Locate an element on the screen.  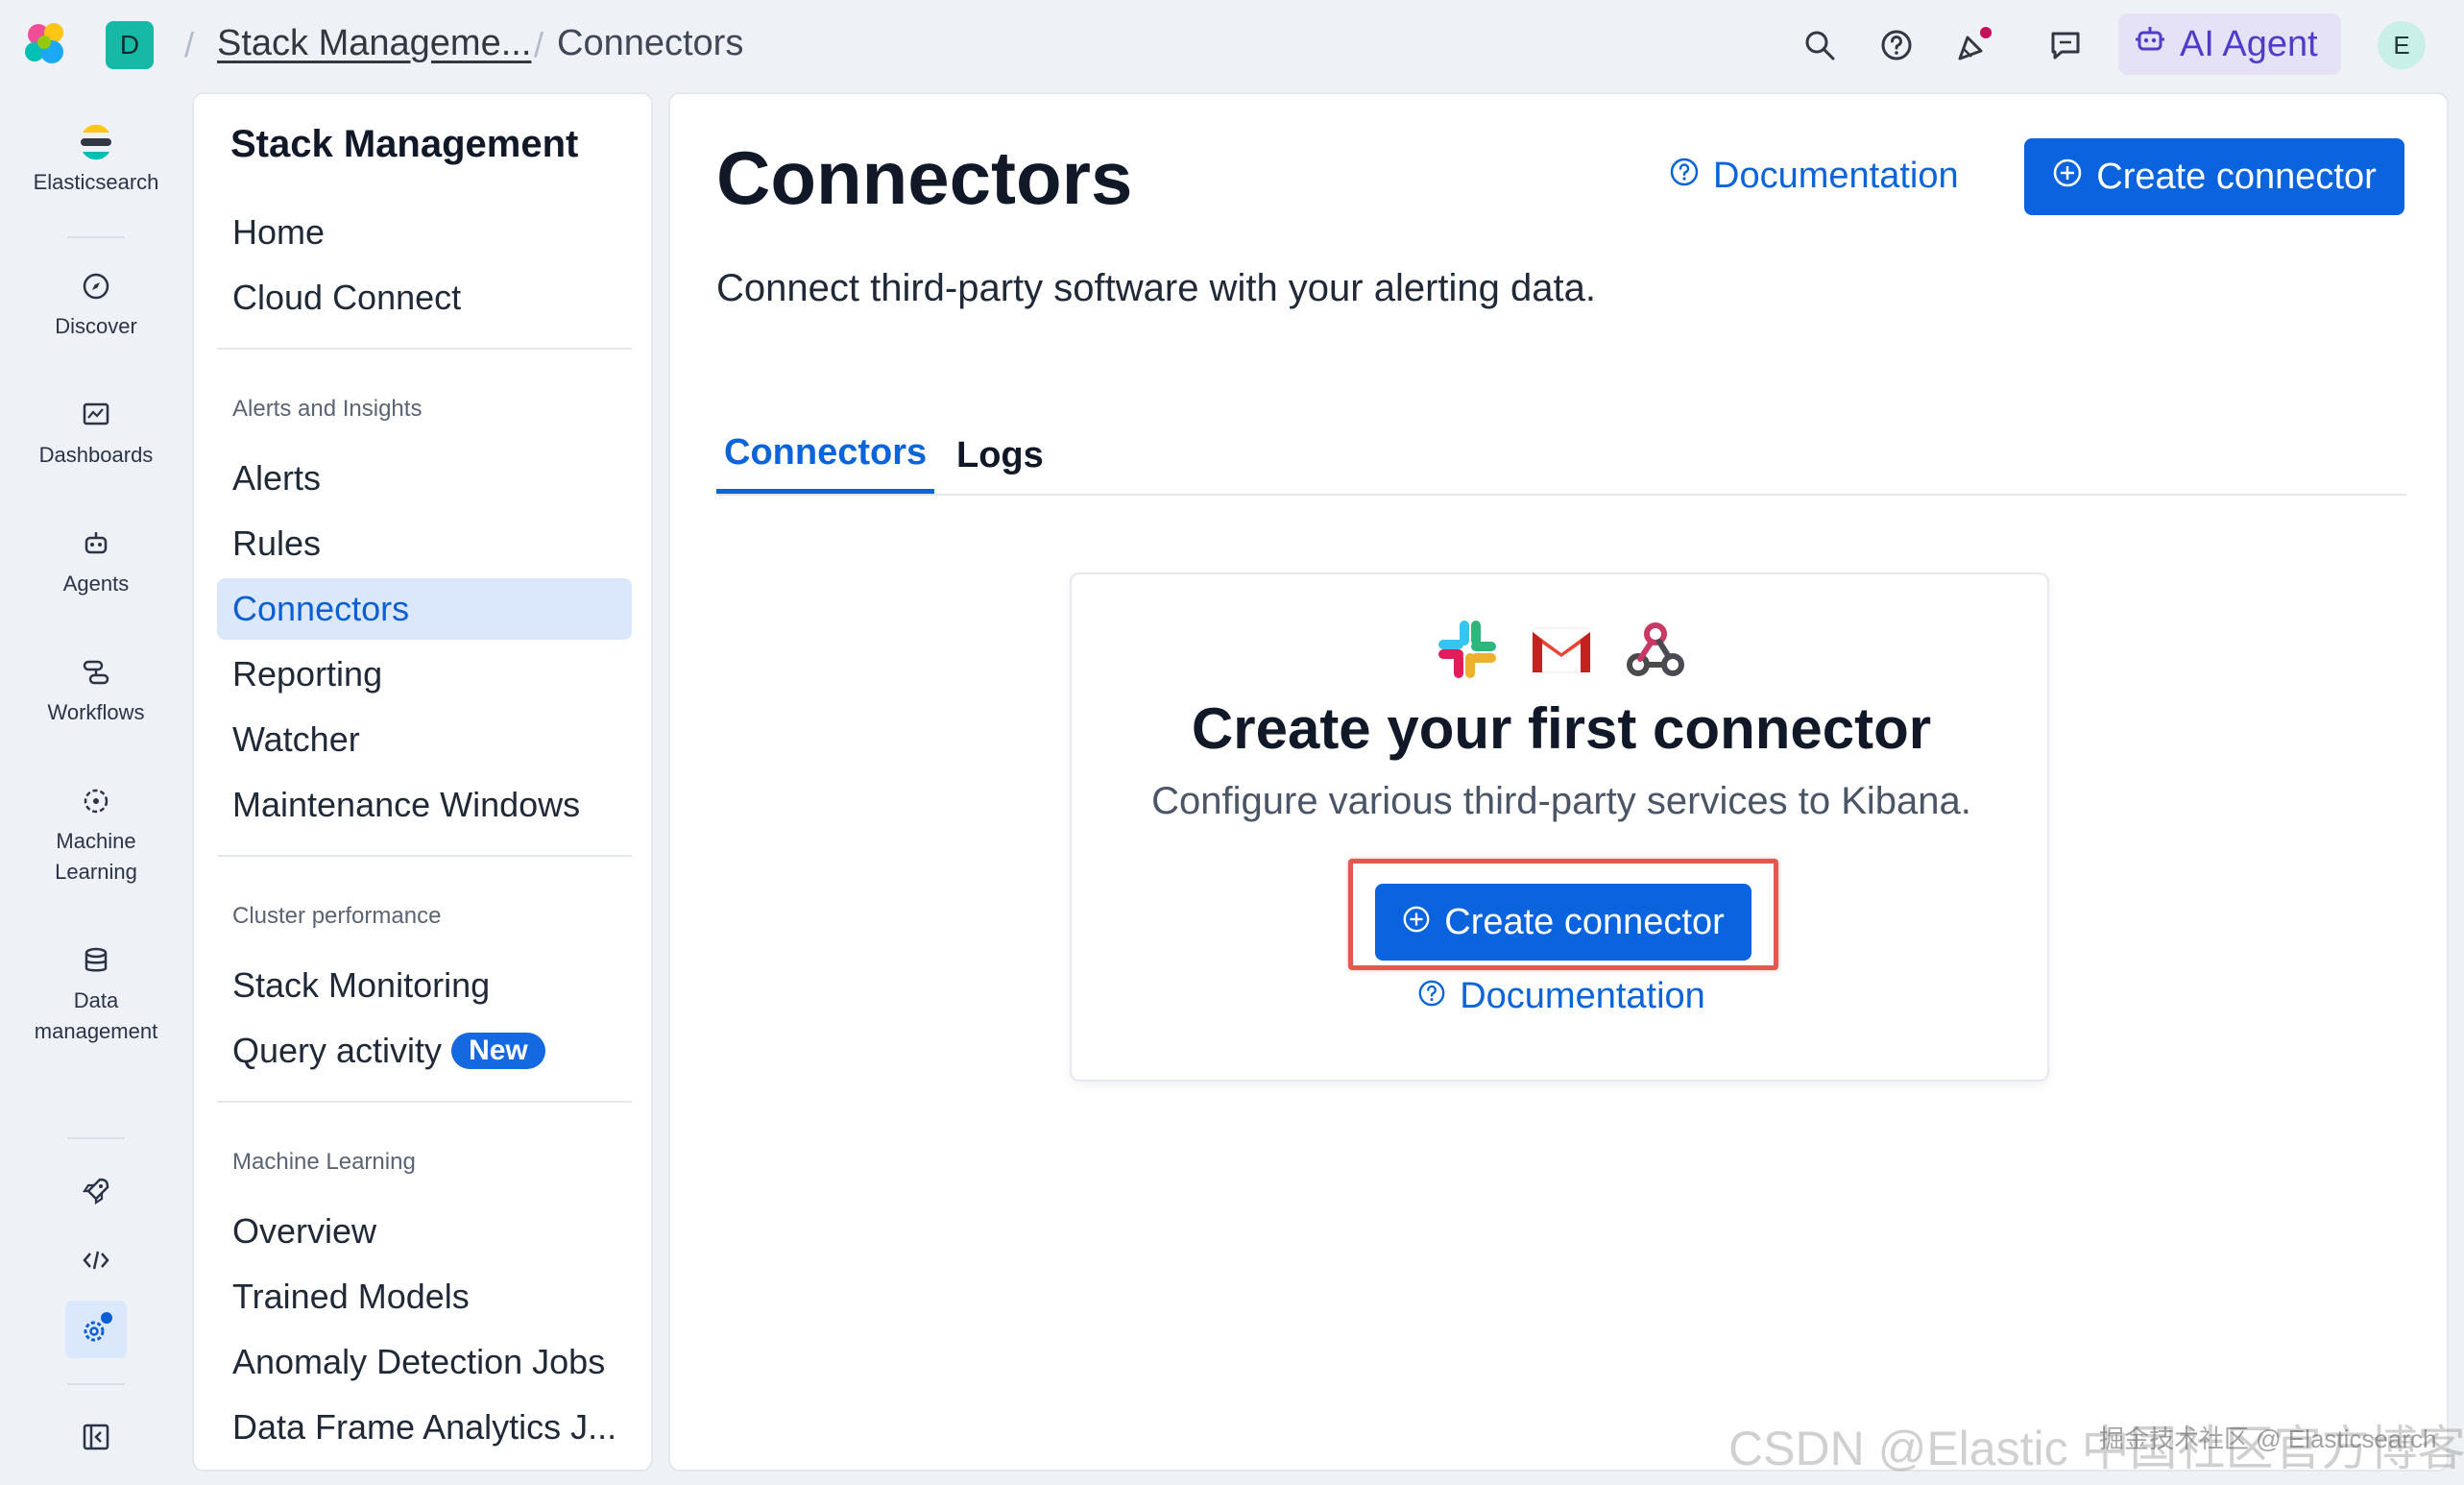
gmail-icon is located at coordinates (1562, 652).